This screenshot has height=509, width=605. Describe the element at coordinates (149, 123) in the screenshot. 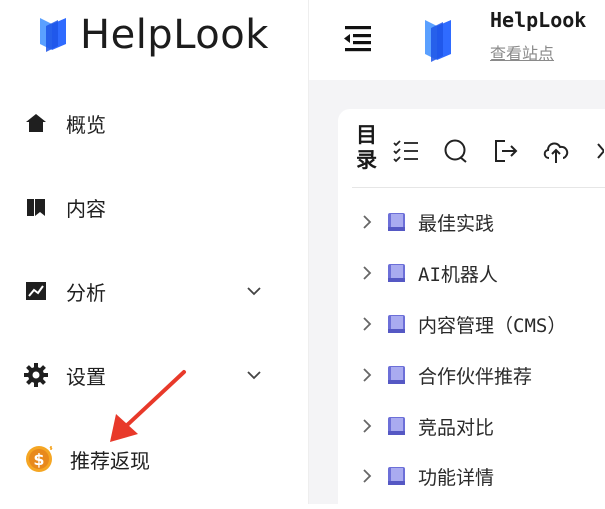

I see `sidebar-item-overview: 概览` at that location.